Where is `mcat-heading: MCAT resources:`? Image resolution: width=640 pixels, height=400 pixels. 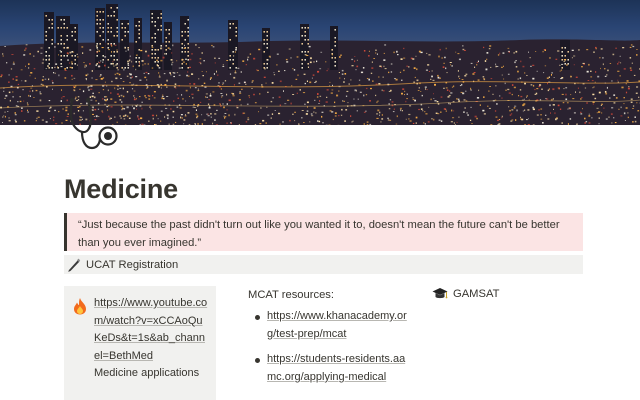 mcat-heading: MCAT resources: is located at coordinates (291, 295).